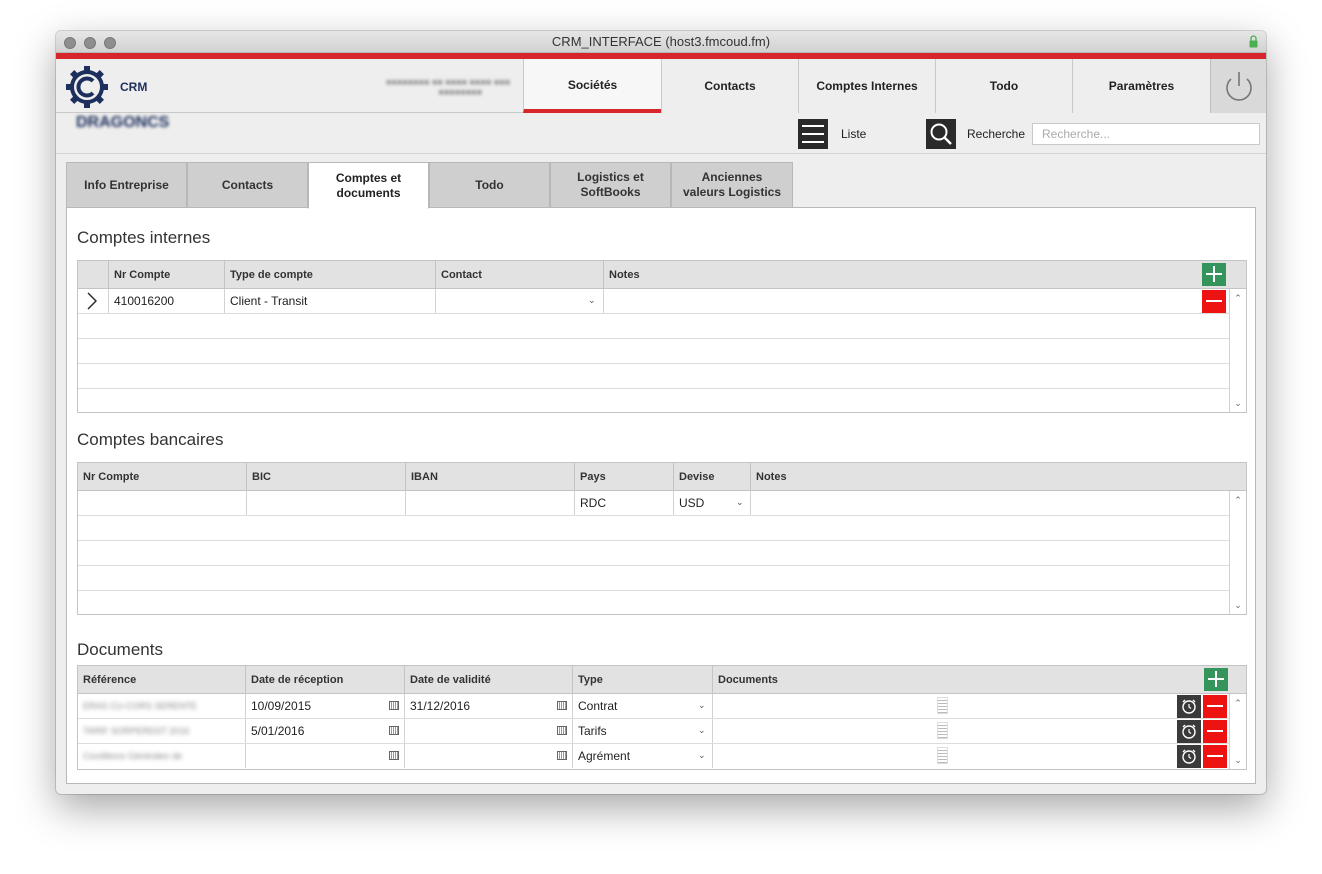 This screenshot has width=1322, height=874. I want to click on tab-logistics-softbooks: Logistics et SoftBooks, so click(610, 185).